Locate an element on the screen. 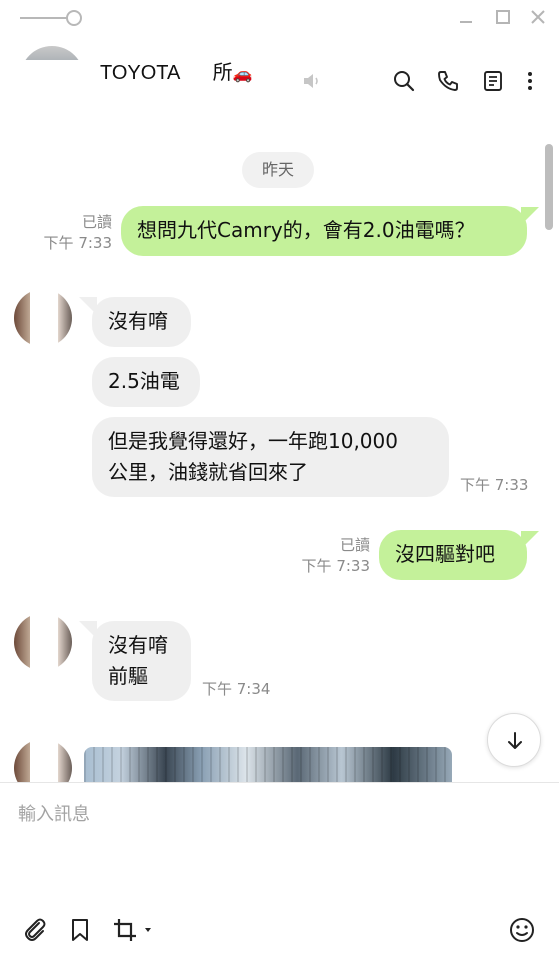 The height and width of the screenshot is (957, 559). message-bubble-incoming: 沒有唷 is located at coordinates (141, 322).